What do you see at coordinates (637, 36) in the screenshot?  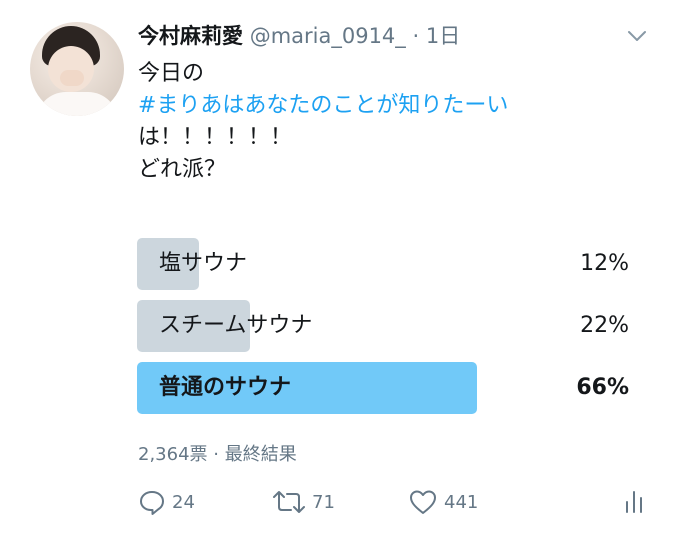 I see `chevron-down-icon` at bounding box center [637, 36].